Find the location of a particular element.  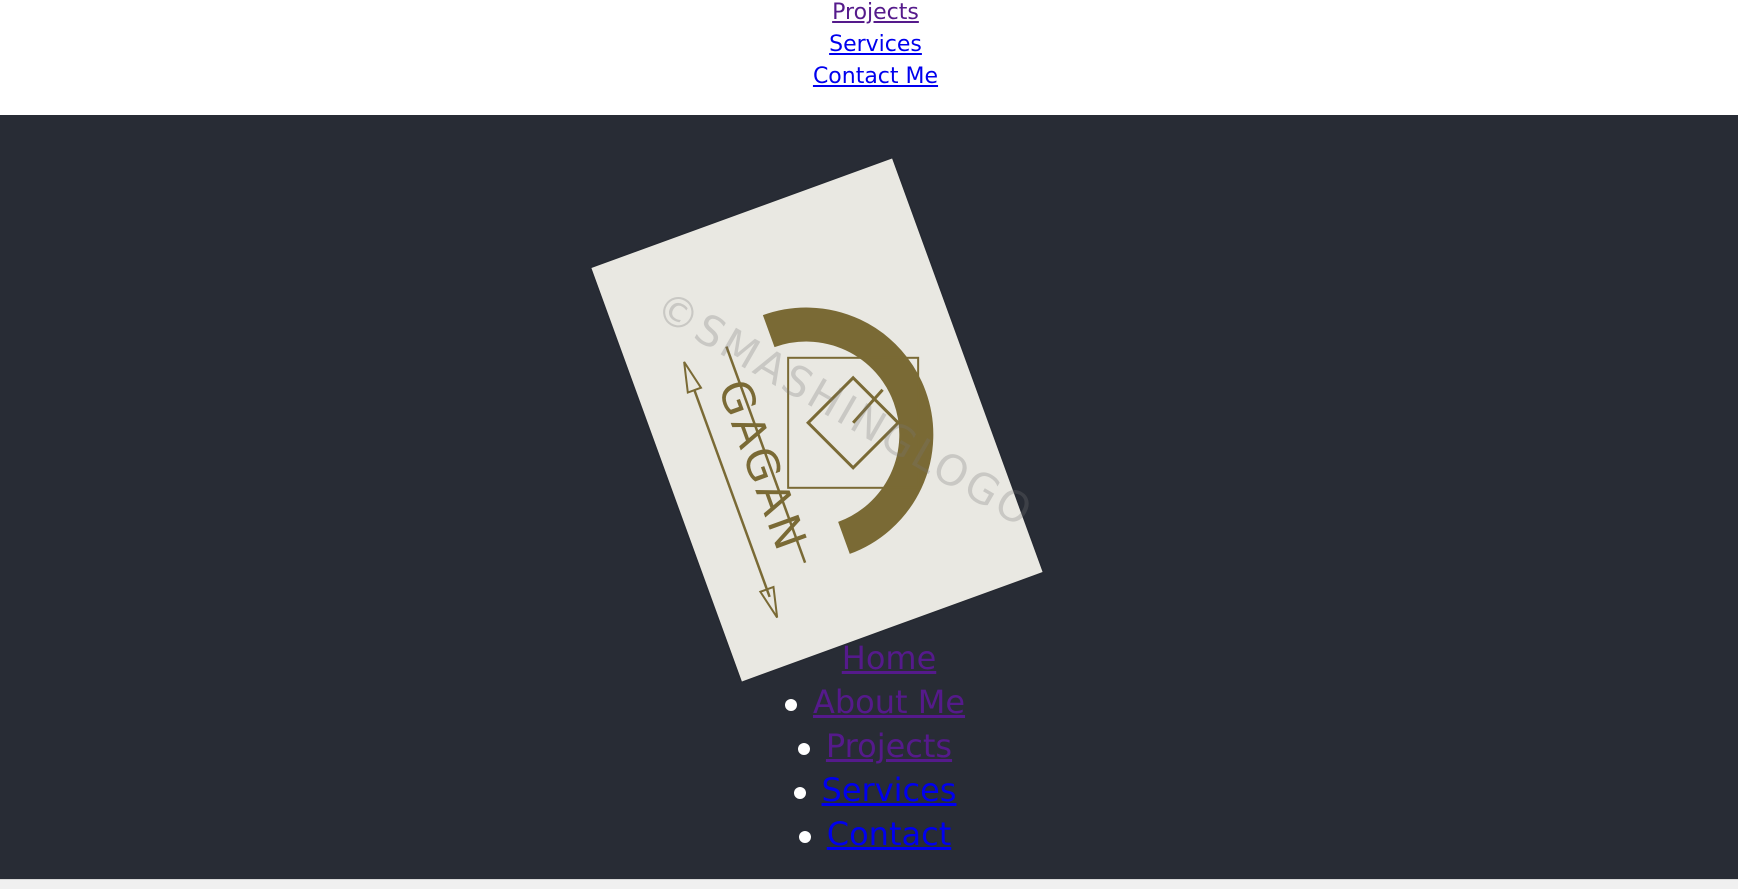

list-item: Services is located at coordinates (869, 790).